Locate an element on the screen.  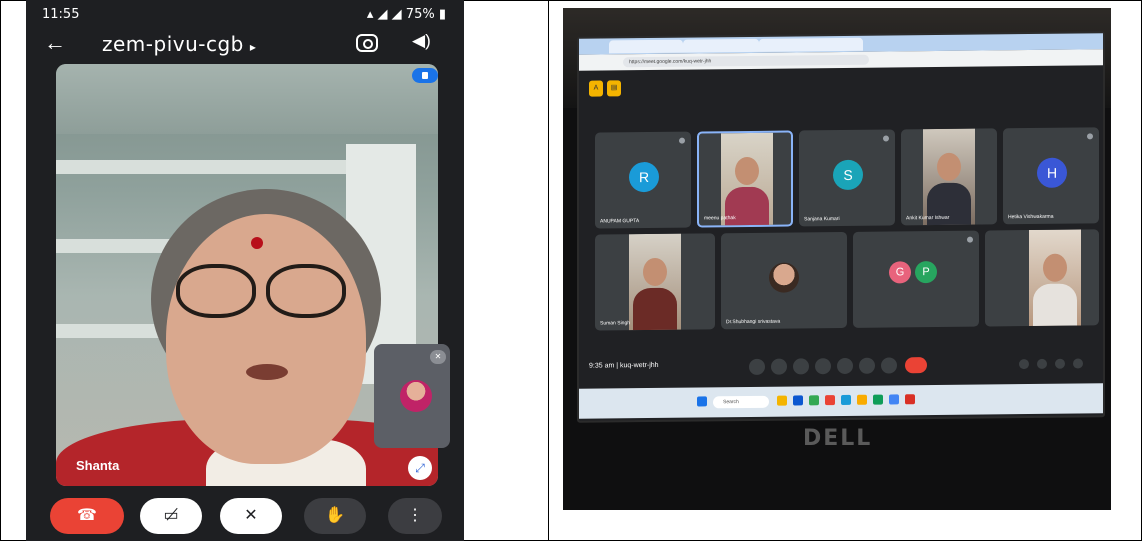
layout-icon: ⤢ is located at coordinates (420, 468).